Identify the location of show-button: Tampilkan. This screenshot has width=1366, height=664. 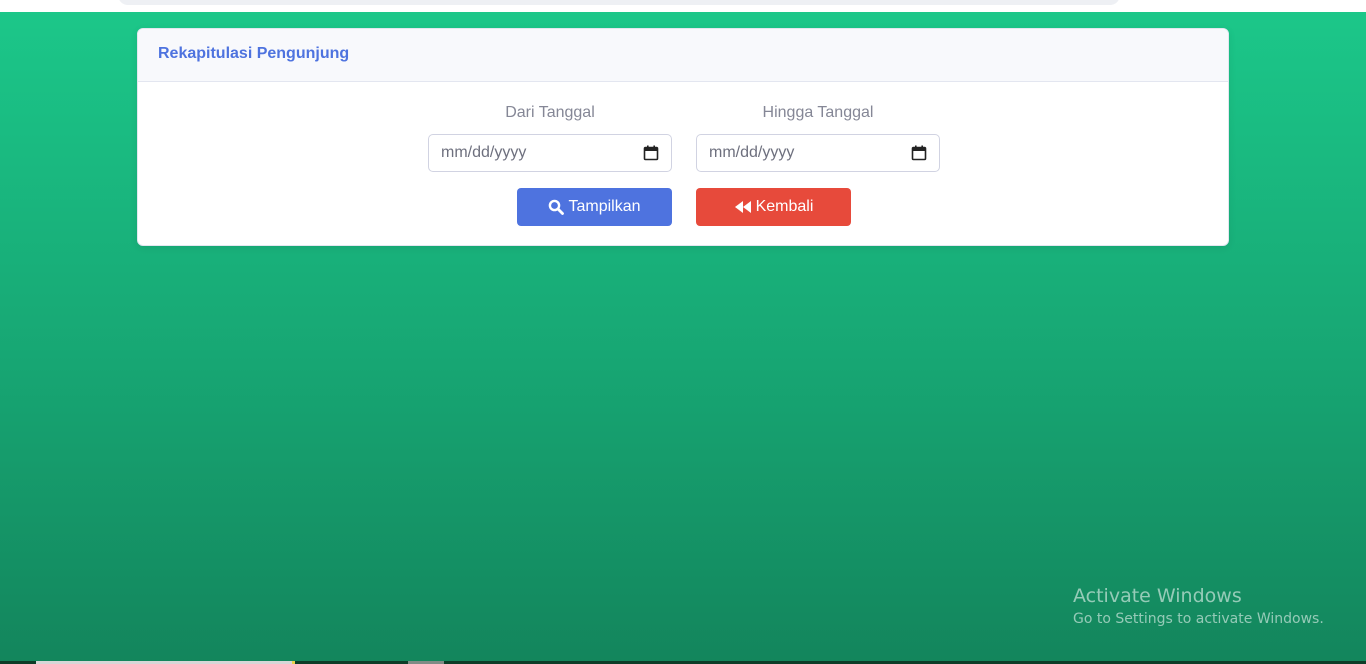
(594, 207).